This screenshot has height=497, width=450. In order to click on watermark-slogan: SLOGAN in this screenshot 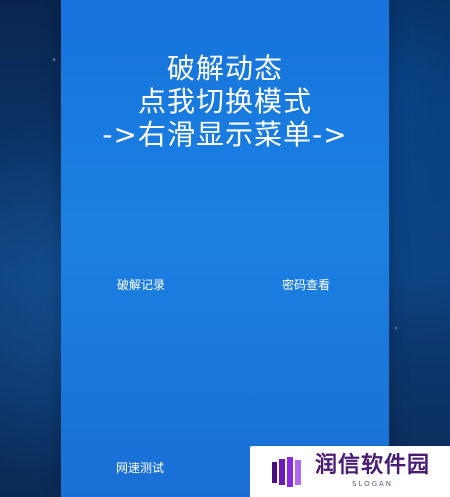, I will do `click(372, 484)`.